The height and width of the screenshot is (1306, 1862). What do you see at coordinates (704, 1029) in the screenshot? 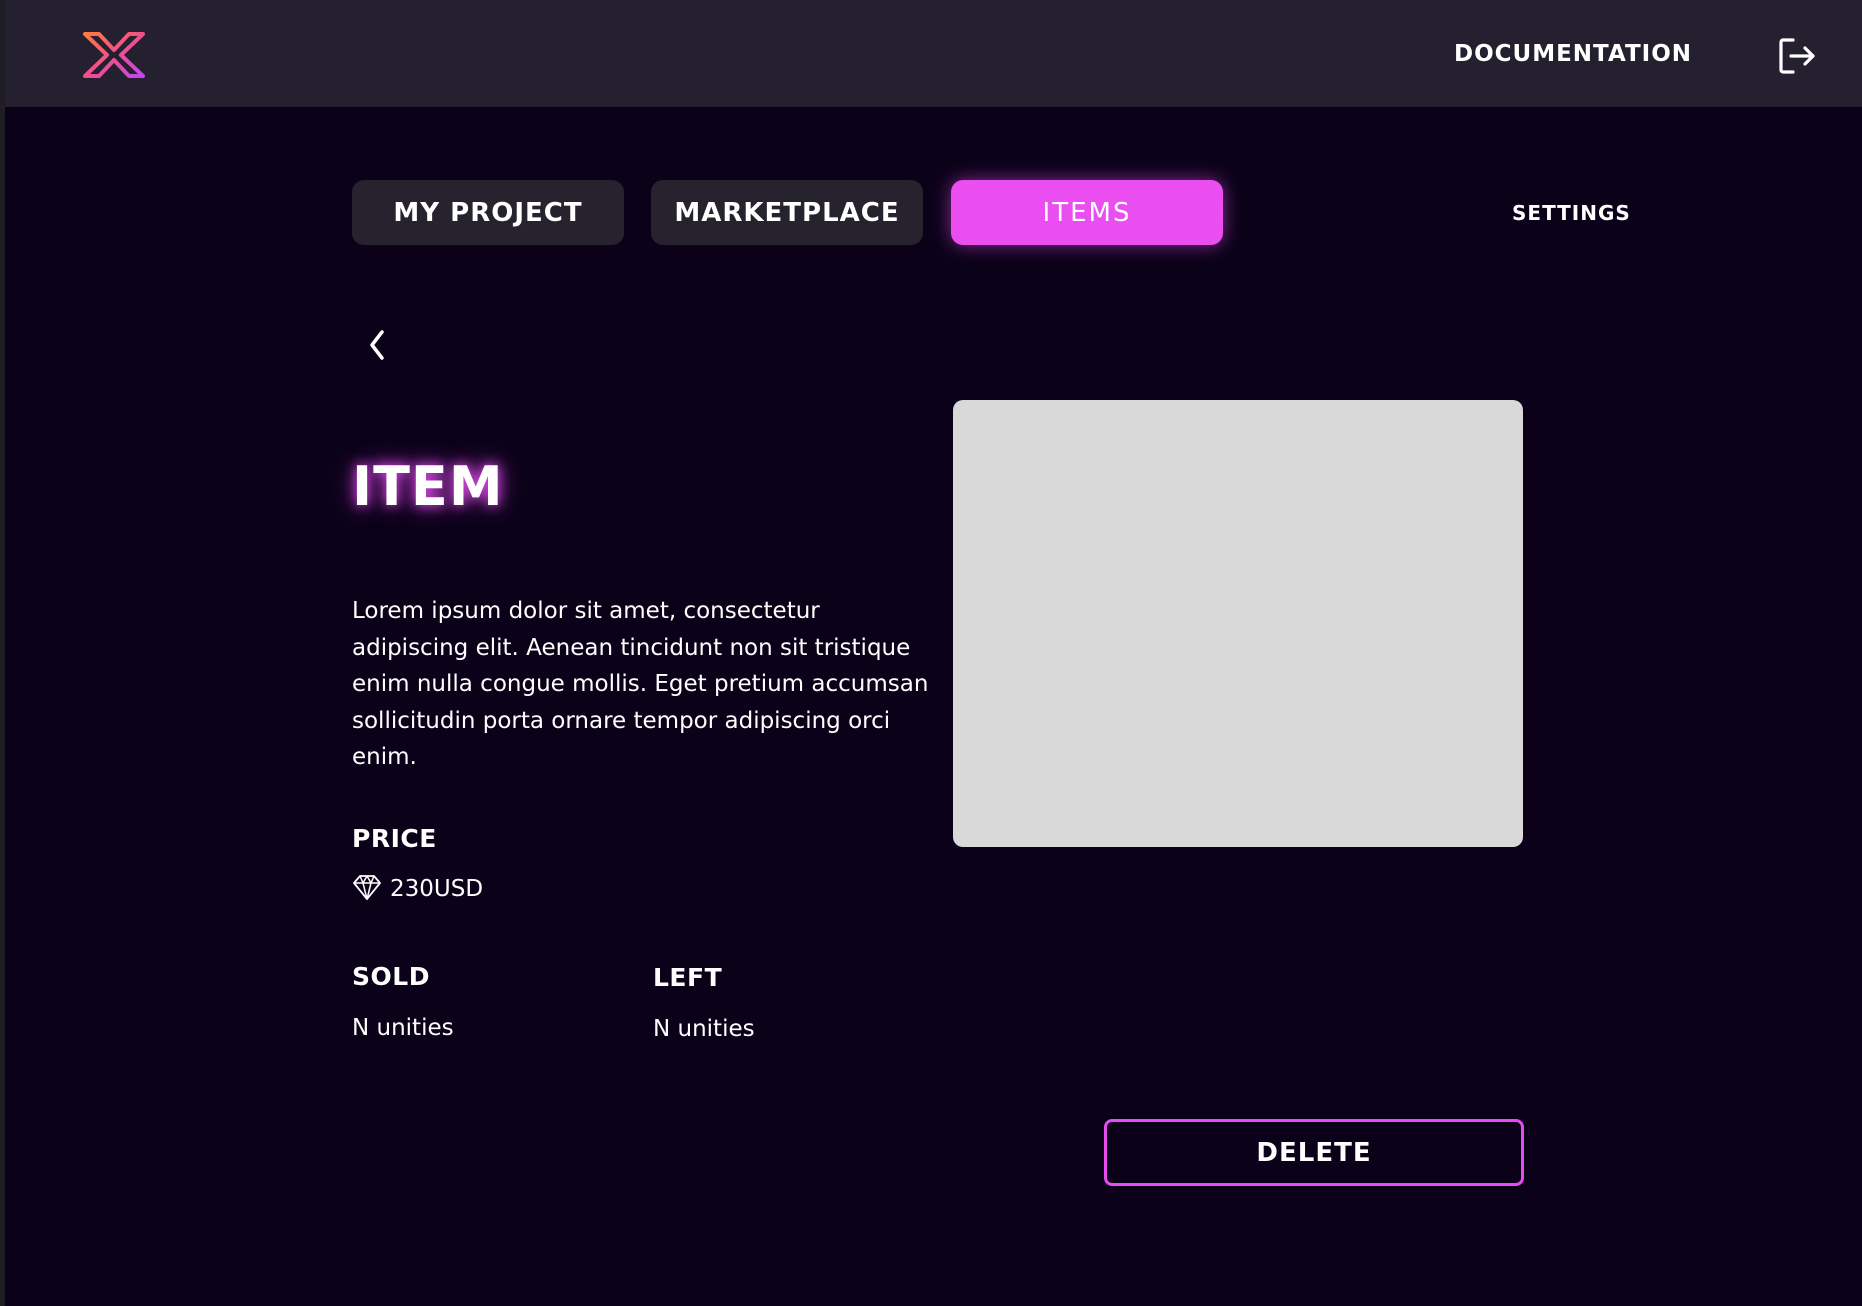
I see `left-value: N unities` at bounding box center [704, 1029].